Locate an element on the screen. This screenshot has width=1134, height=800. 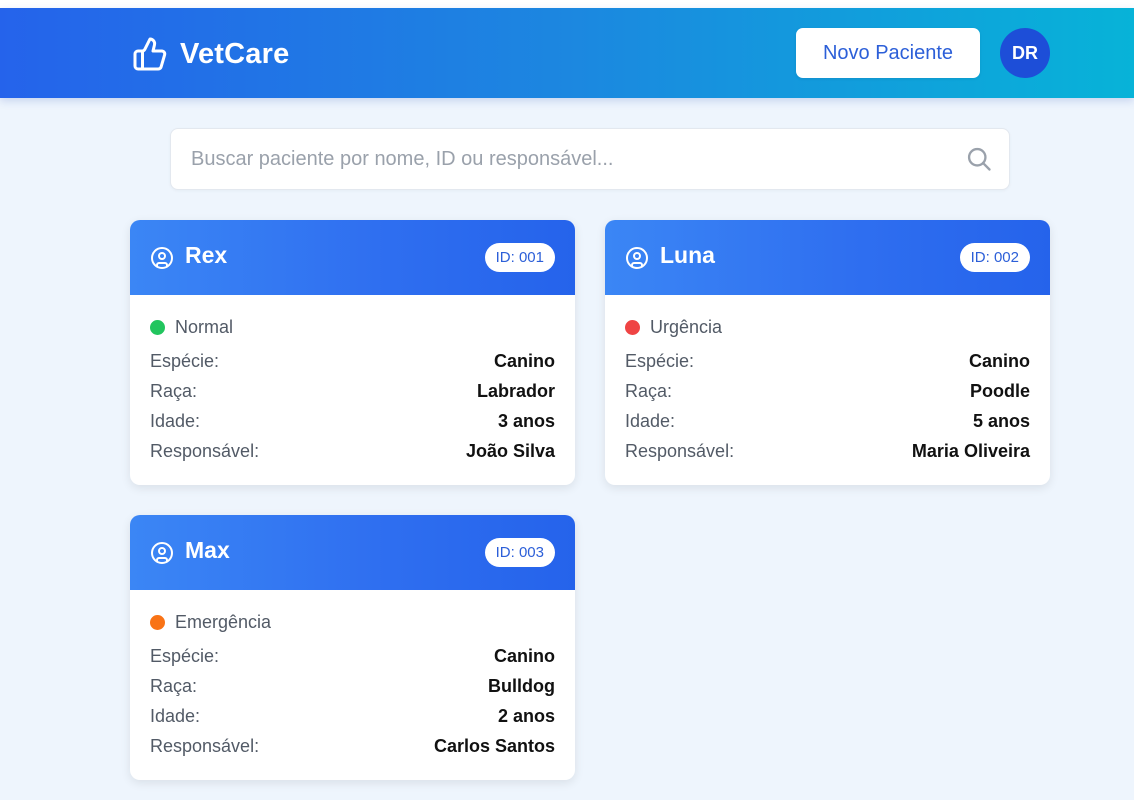
patient-status: Urgência is located at coordinates (673, 327).